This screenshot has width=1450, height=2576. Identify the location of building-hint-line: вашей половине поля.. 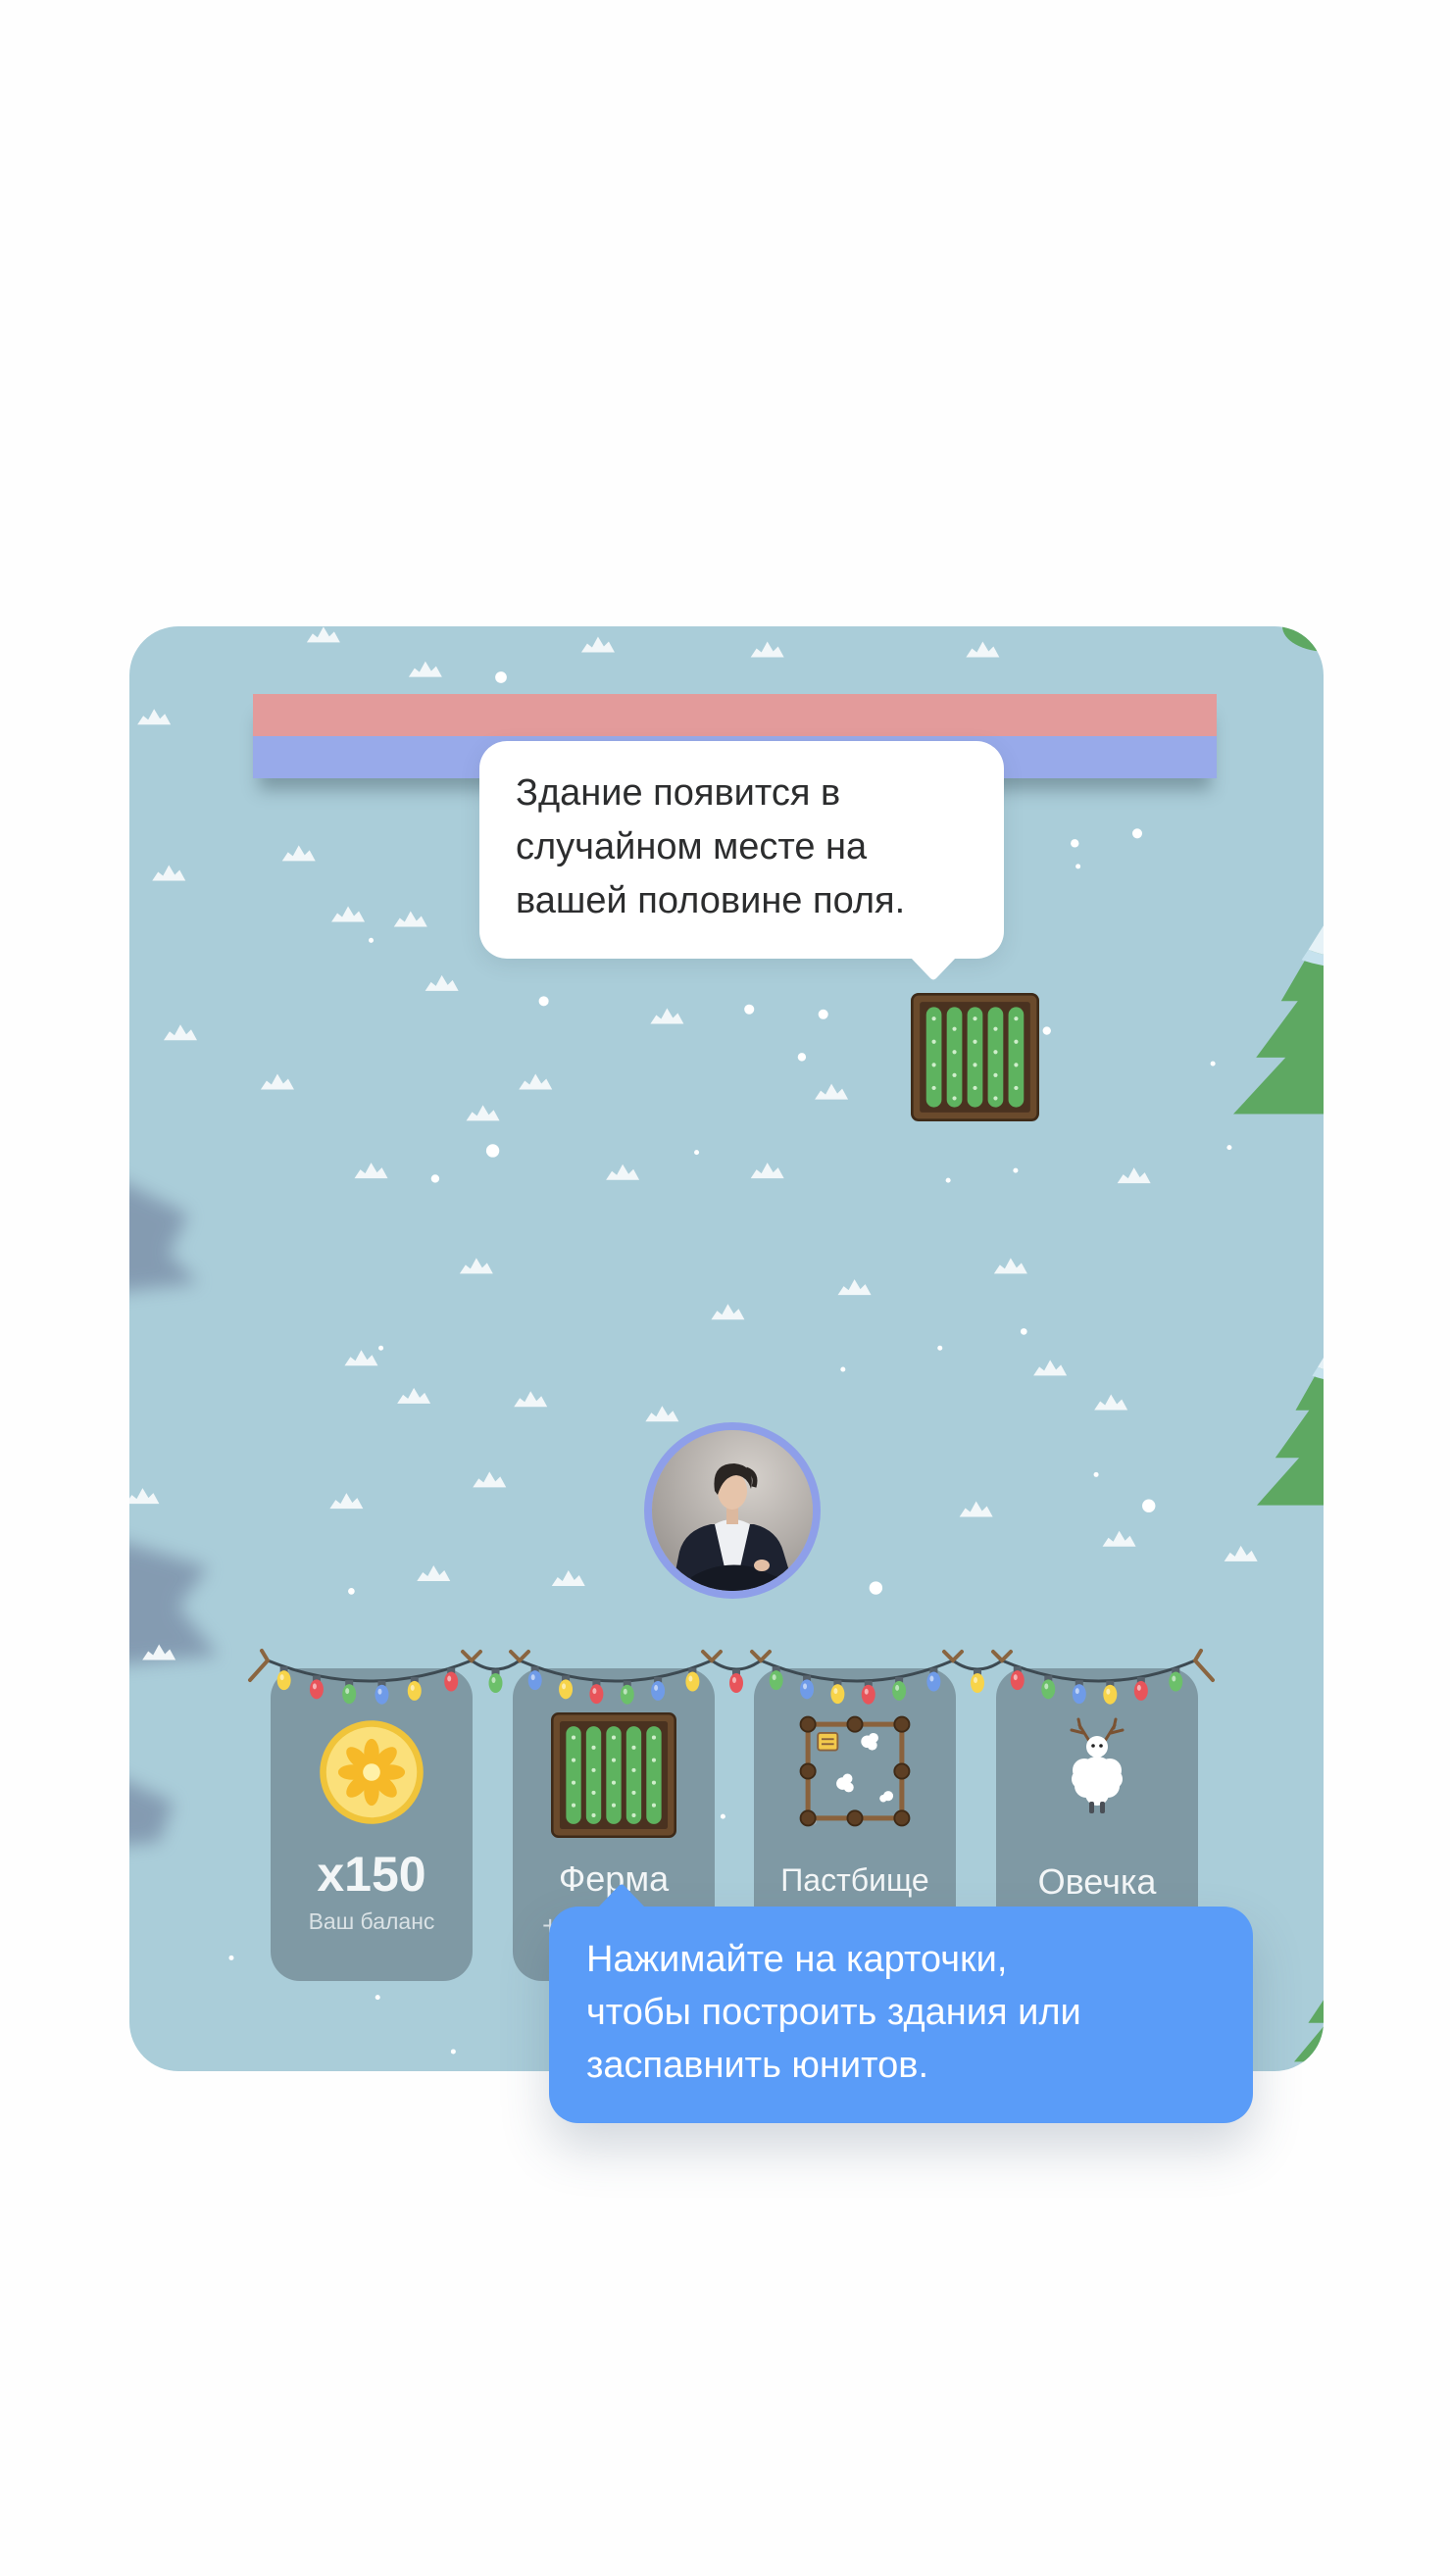
(711, 900).